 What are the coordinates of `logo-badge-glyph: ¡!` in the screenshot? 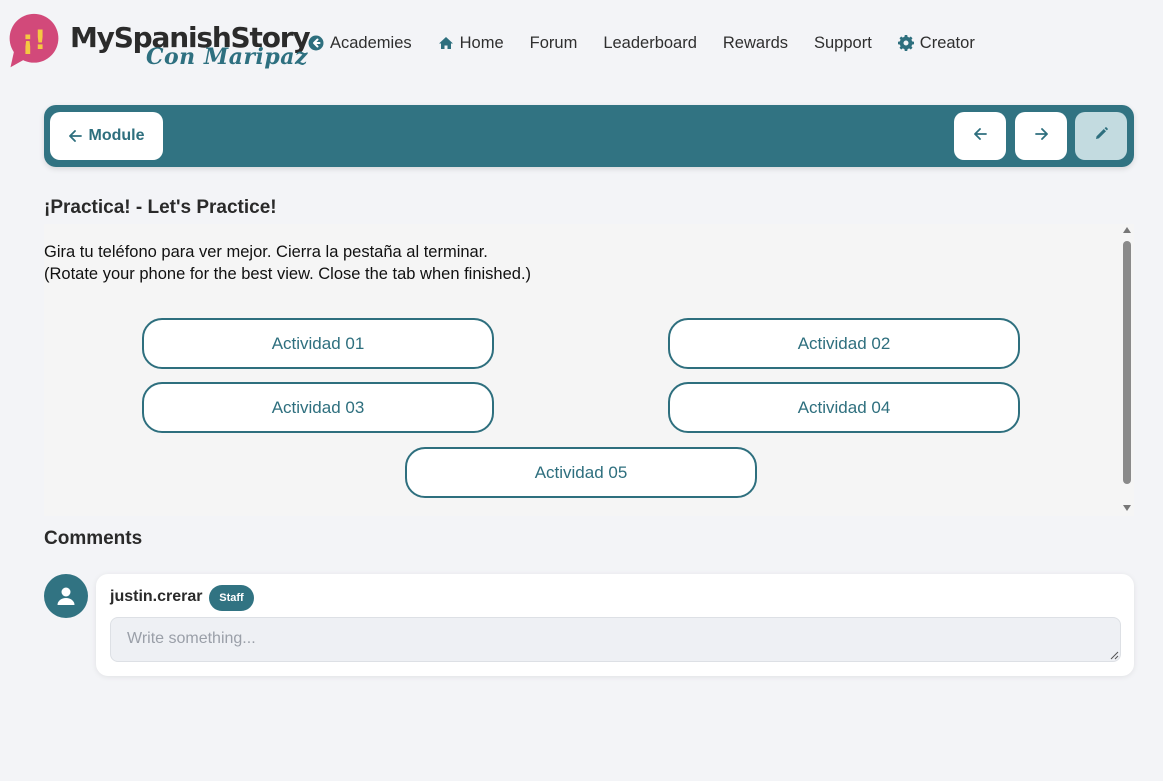 It's located at (34, 40).